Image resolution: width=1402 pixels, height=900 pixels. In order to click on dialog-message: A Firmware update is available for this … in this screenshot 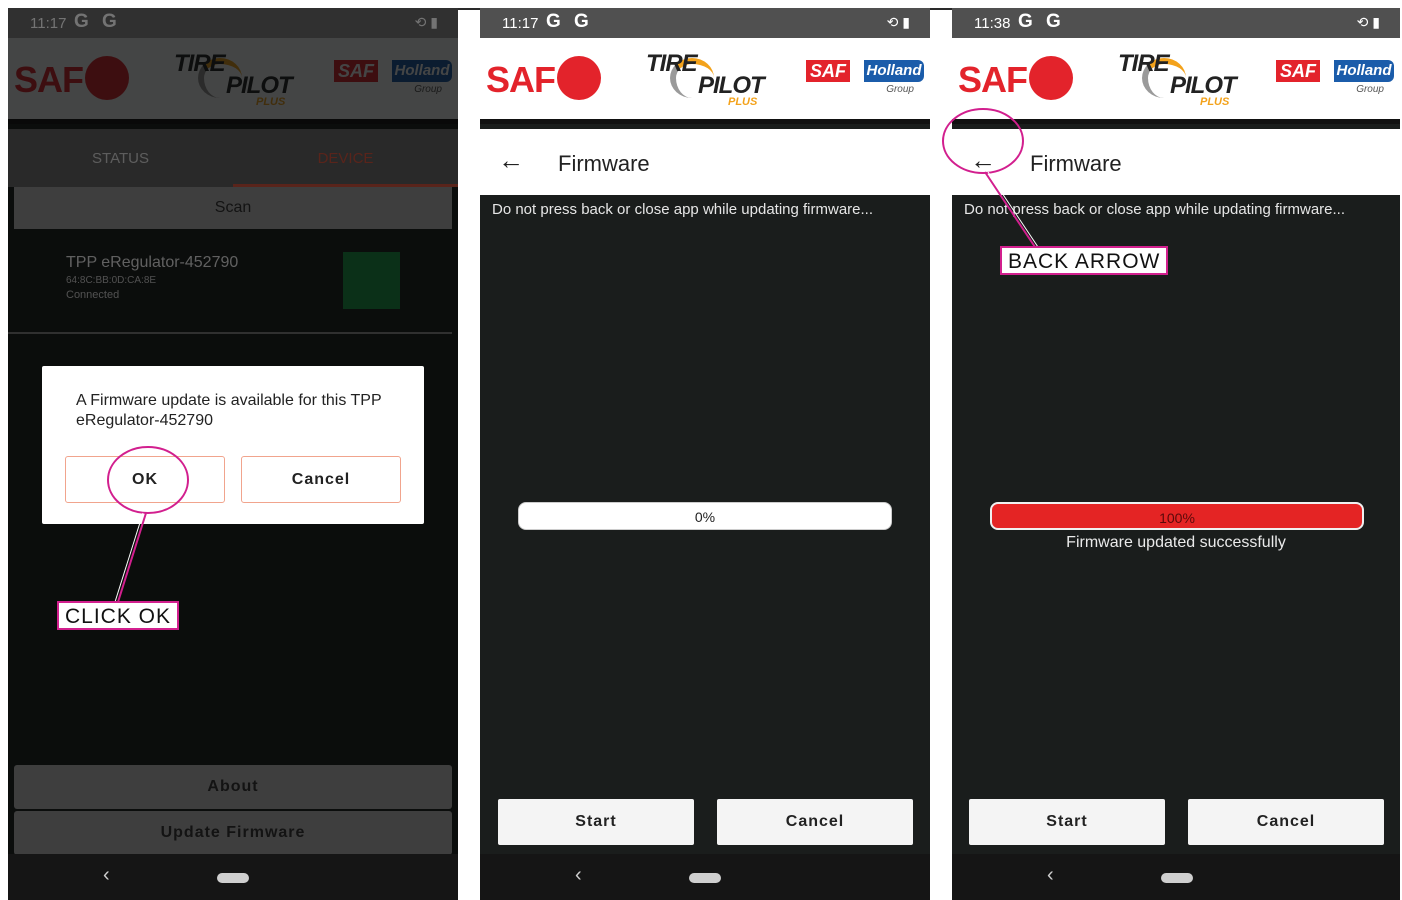, I will do `click(229, 410)`.